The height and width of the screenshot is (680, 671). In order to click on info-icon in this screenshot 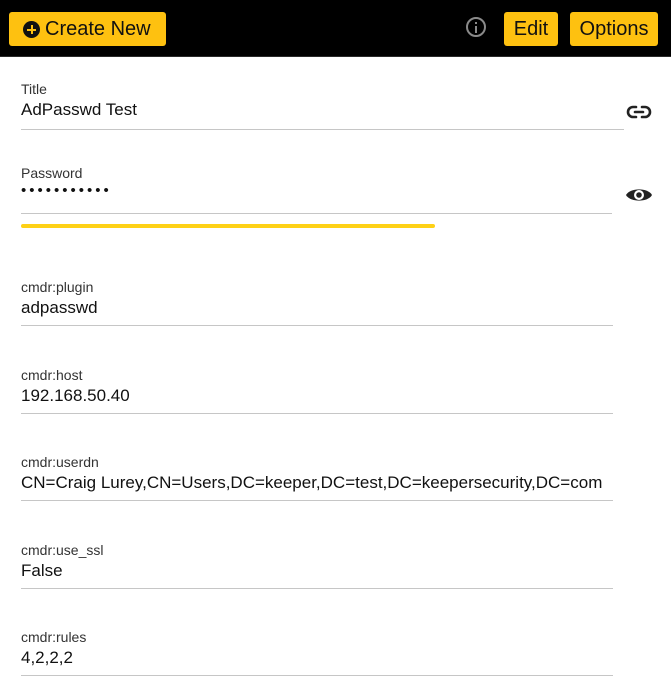, I will do `click(476, 27)`.